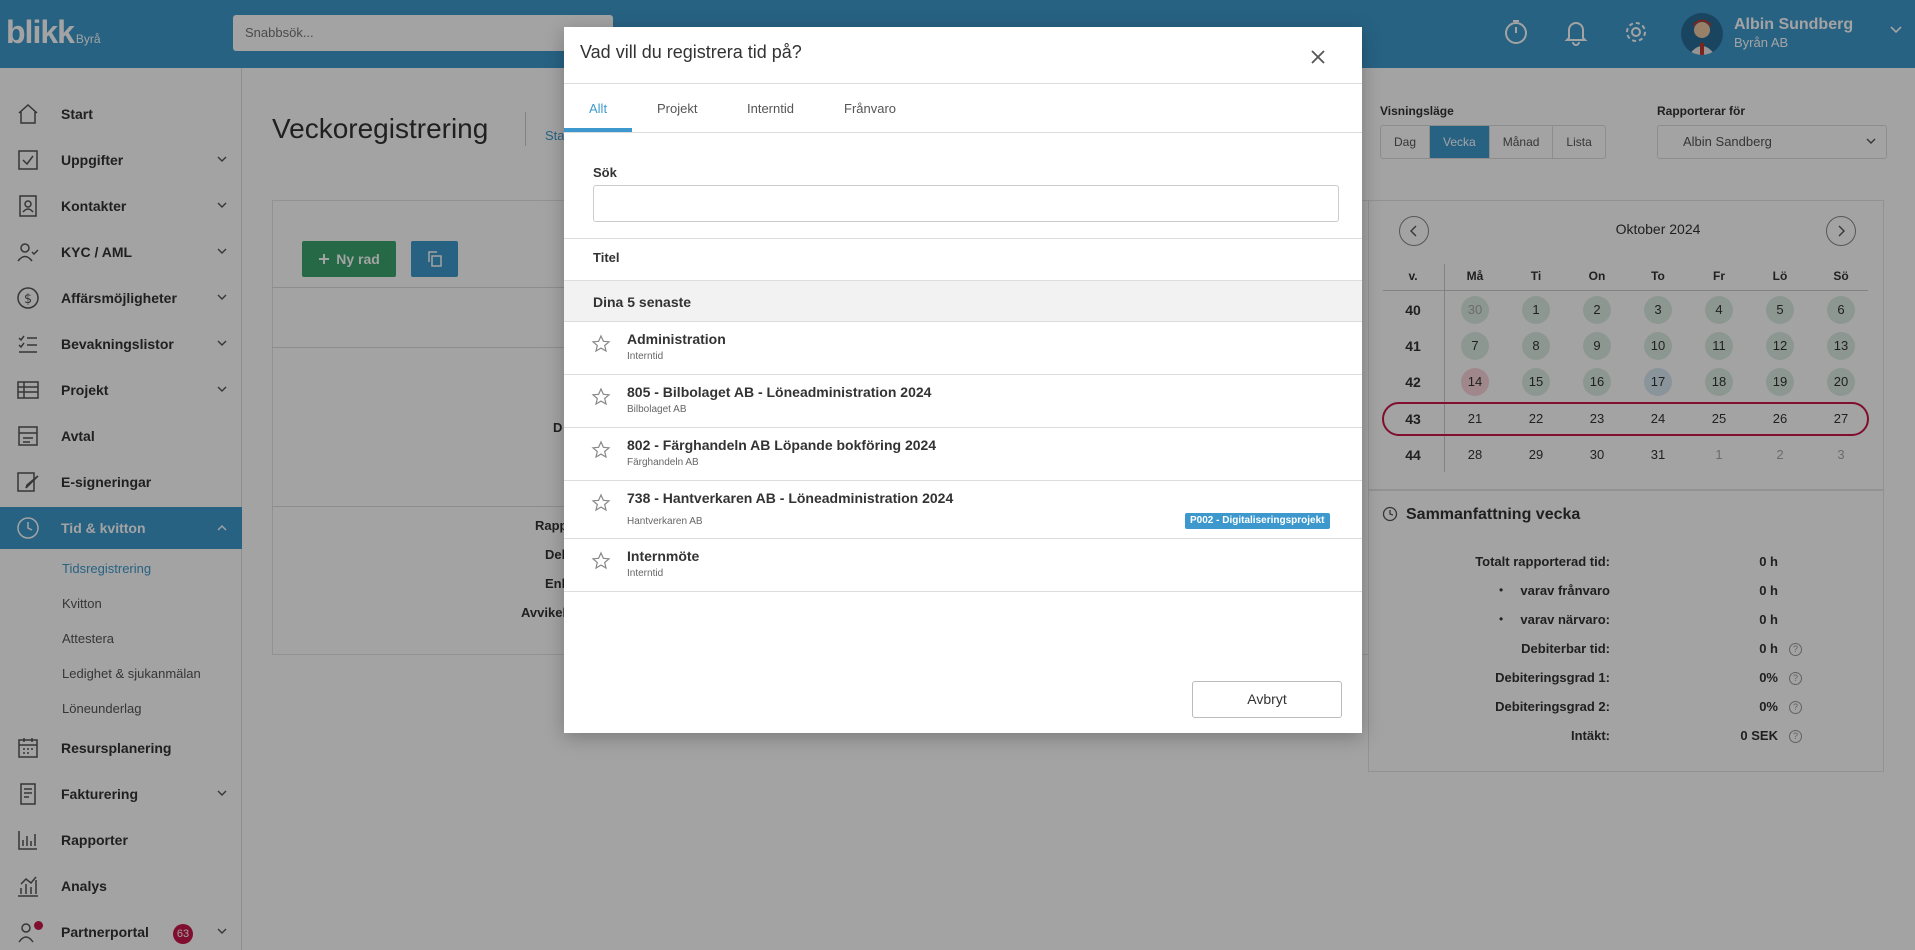 This screenshot has width=1915, height=950. I want to click on tabs-divider, so click(963, 132).